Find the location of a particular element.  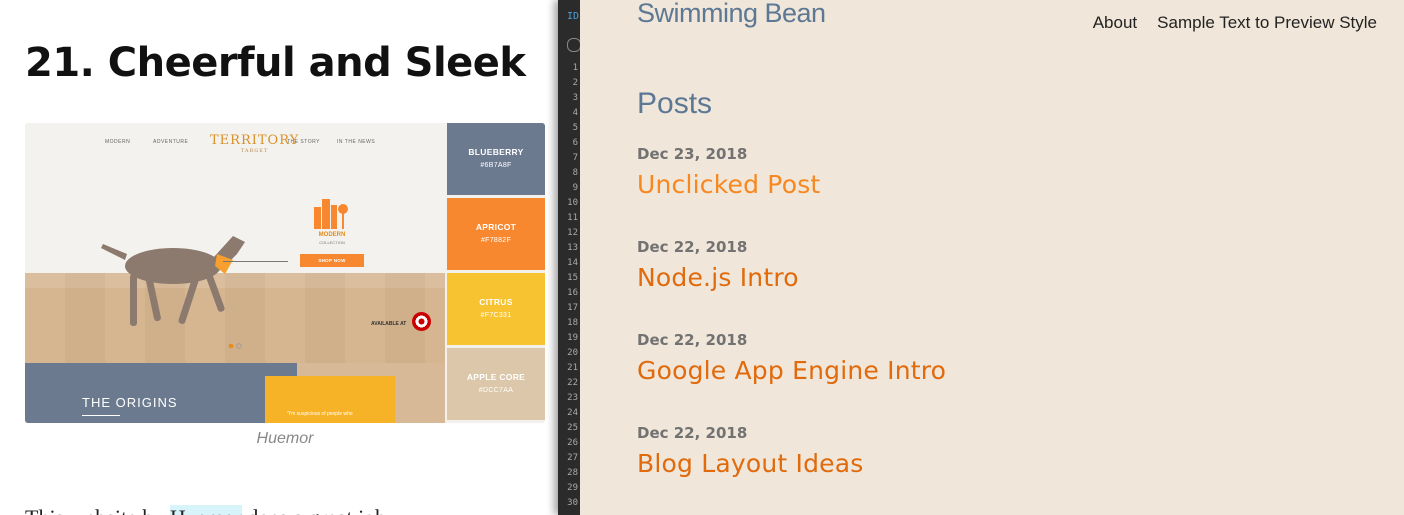

line-number: 21 is located at coordinates (572, 368).